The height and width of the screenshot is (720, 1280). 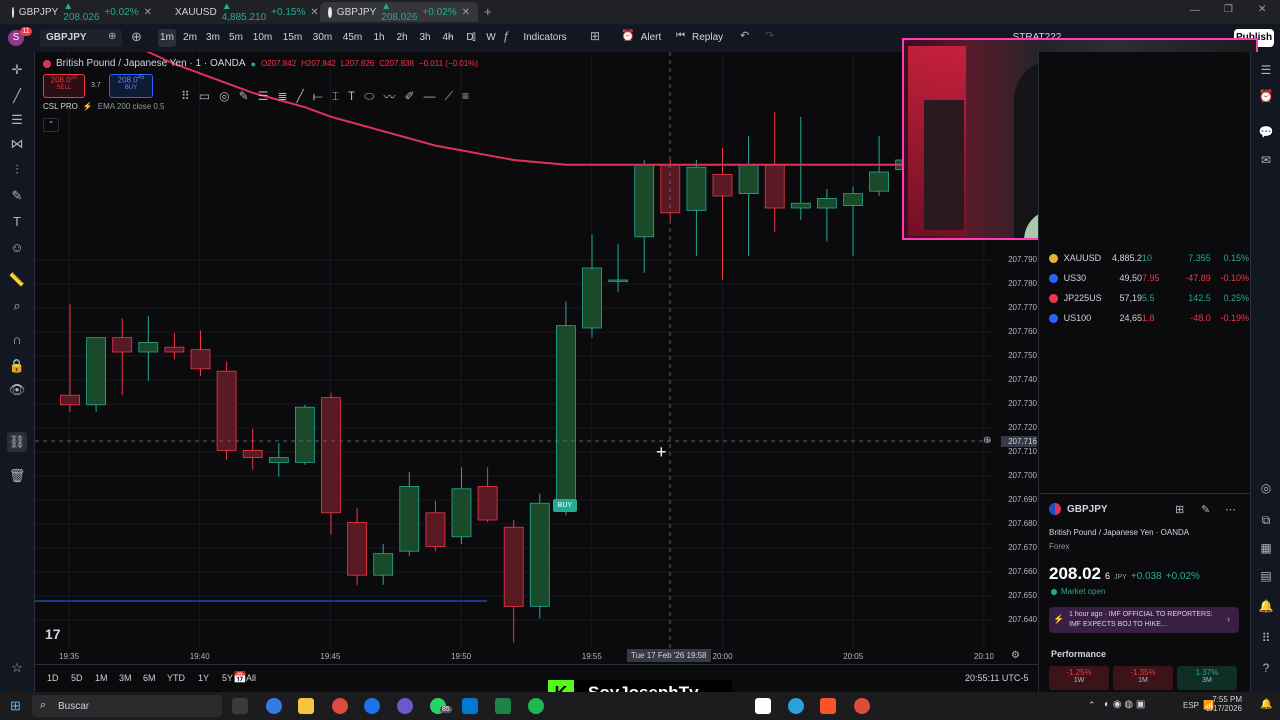 I want to click on alert-icon: ⏰, so click(x=628, y=35).